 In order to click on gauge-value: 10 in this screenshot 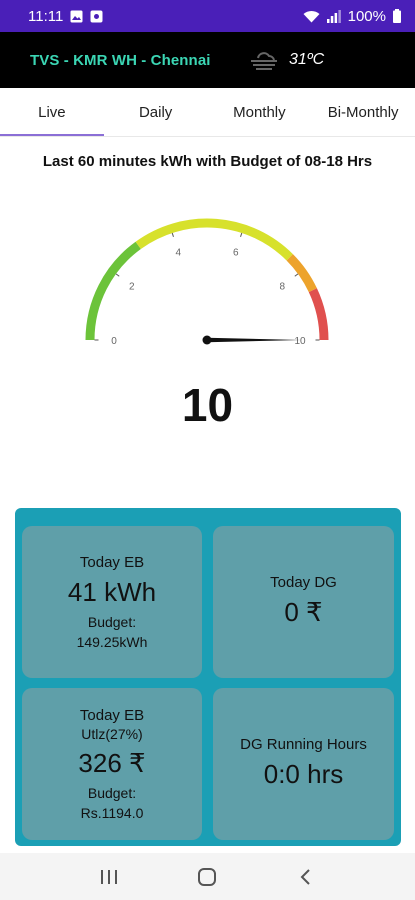, I will do `click(207, 405)`.